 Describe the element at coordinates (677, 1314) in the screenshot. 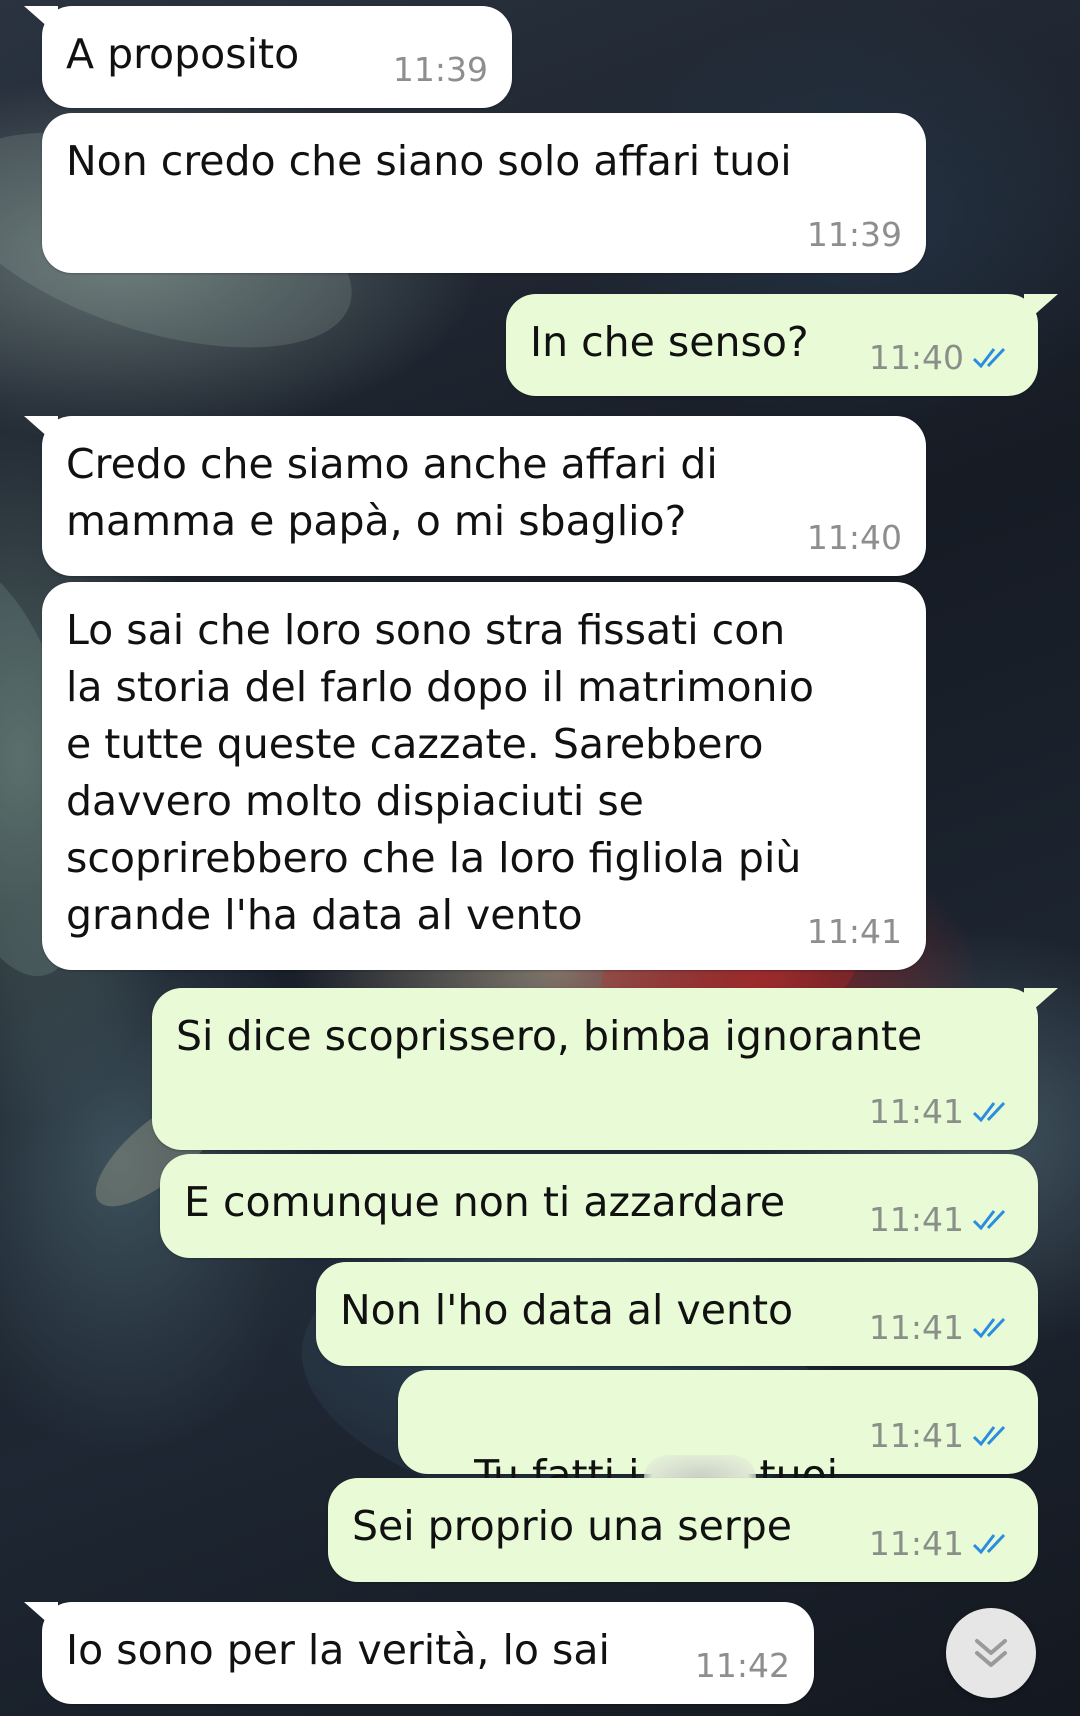

I see `message-bubble-outgoing: Non l'ho data al vento 11:41` at that location.